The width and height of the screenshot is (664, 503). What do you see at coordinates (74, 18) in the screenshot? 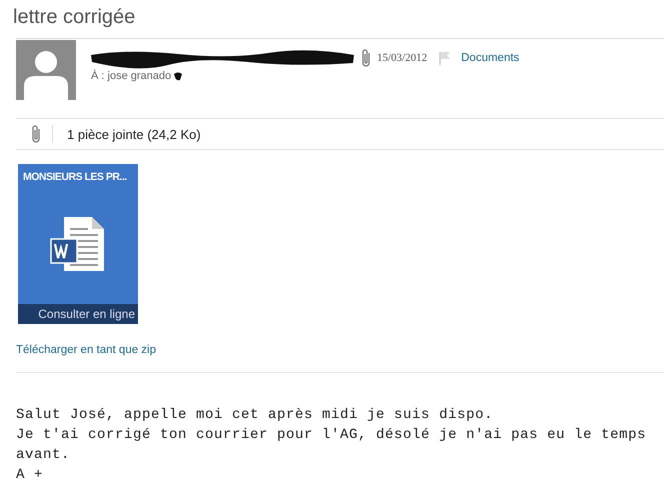
I see `email-subject: lettre corrigée` at bounding box center [74, 18].